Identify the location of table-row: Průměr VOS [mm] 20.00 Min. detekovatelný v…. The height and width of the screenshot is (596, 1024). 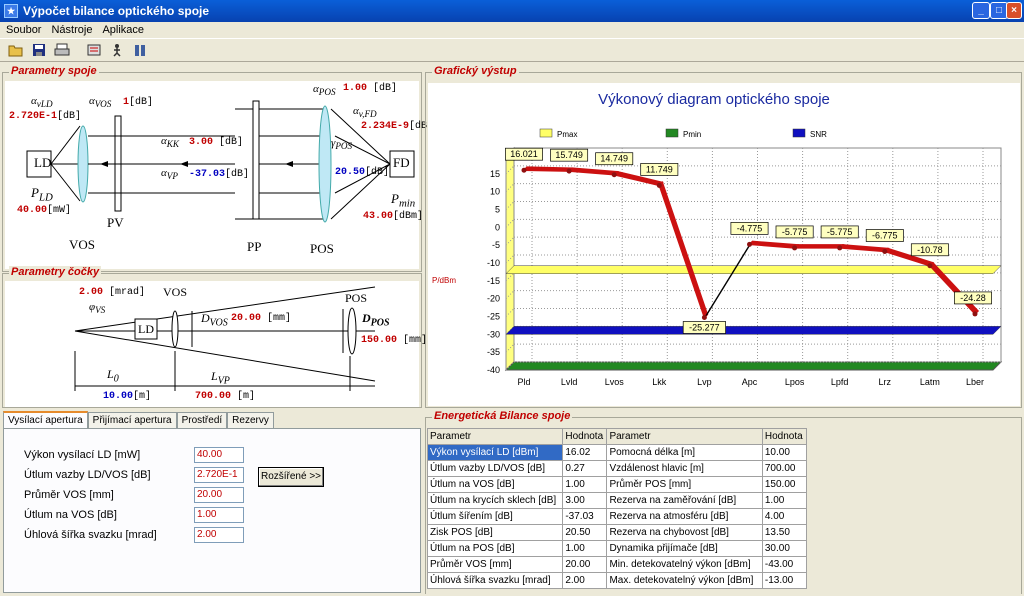
(617, 564).